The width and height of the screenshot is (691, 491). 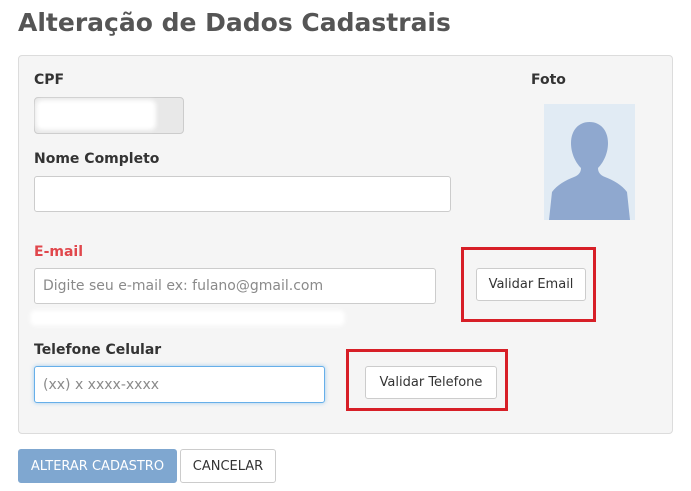 What do you see at coordinates (228, 466) in the screenshot?
I see `cancel-button: CANCELAR` at bounding box center [228, 466].